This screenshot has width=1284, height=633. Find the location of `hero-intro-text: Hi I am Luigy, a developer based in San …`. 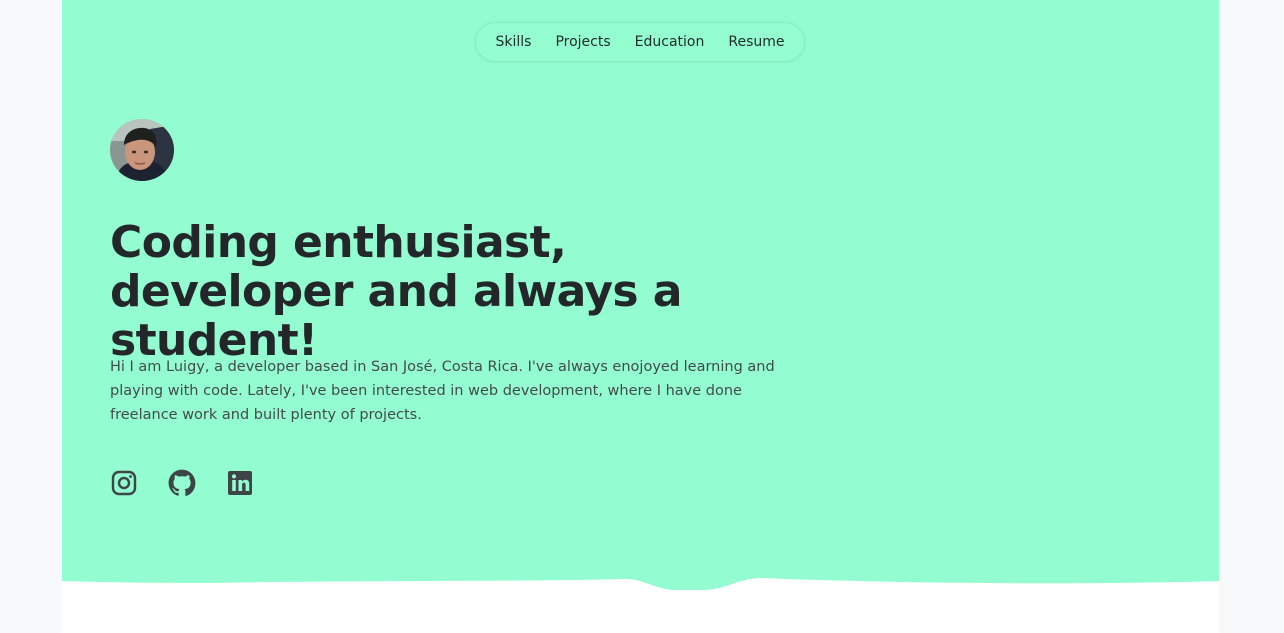

hero-intro-text: Hi I am Luigy, a developer based in San … is located at coordinates (442, 391).